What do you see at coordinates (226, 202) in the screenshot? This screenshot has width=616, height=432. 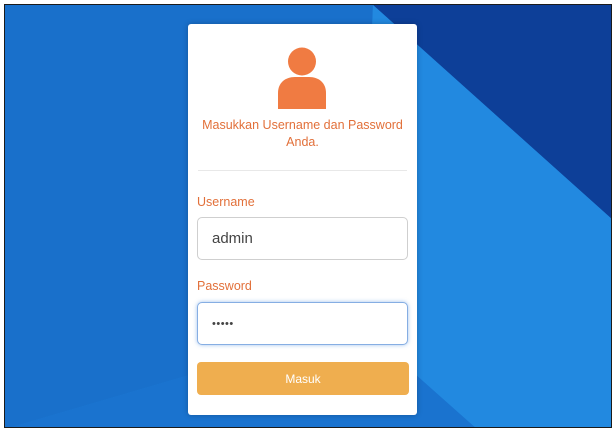 I see `username-label: Username` at bounding box center [226, 202].